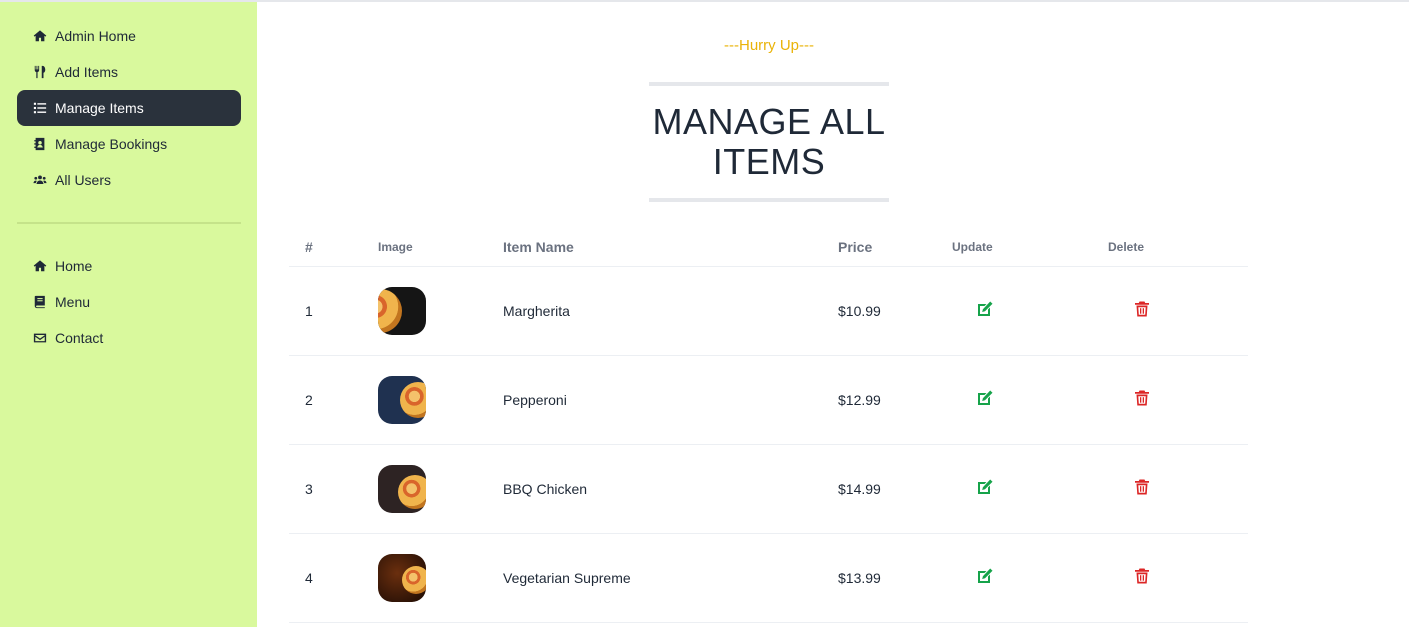  Describe the element at coordinates (855, 247) in the screenshot. I see `column-header-price: Price` at that location.